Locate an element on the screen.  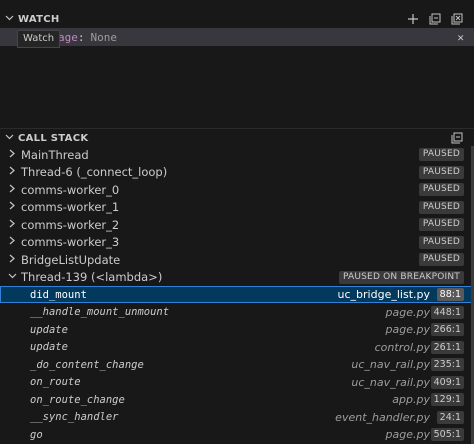
frame-function-name: did_mount is located at coordinates (58, 294).